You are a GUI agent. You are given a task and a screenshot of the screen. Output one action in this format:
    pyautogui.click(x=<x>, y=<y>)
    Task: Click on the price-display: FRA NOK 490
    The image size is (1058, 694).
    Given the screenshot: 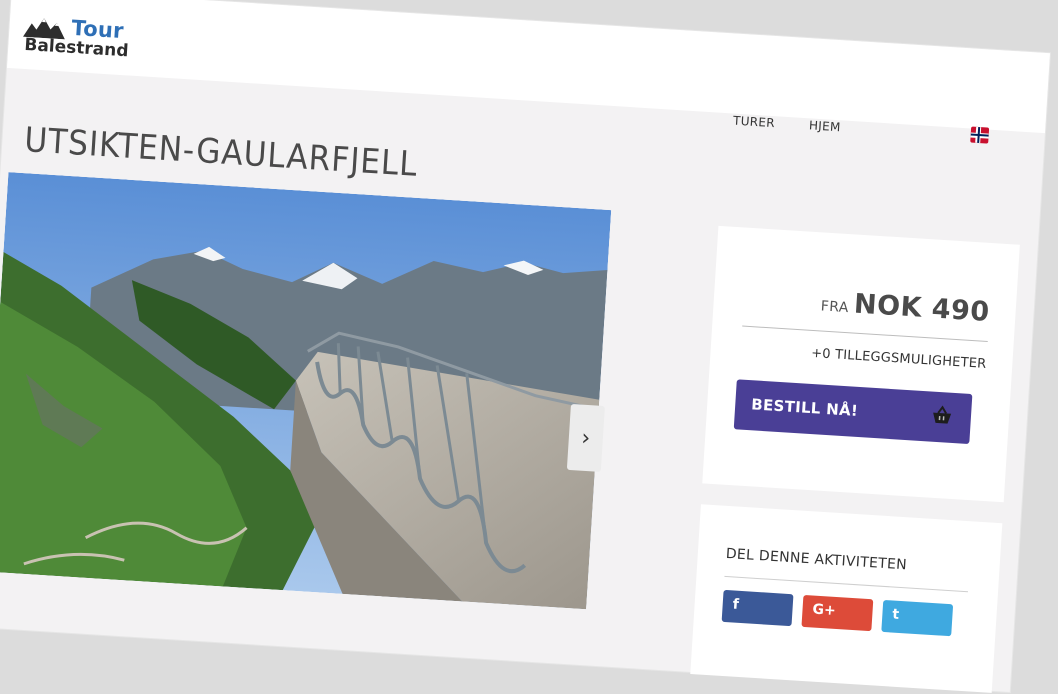 What is the action you would take?
    pyautogui.click(x=905, y=307)
    